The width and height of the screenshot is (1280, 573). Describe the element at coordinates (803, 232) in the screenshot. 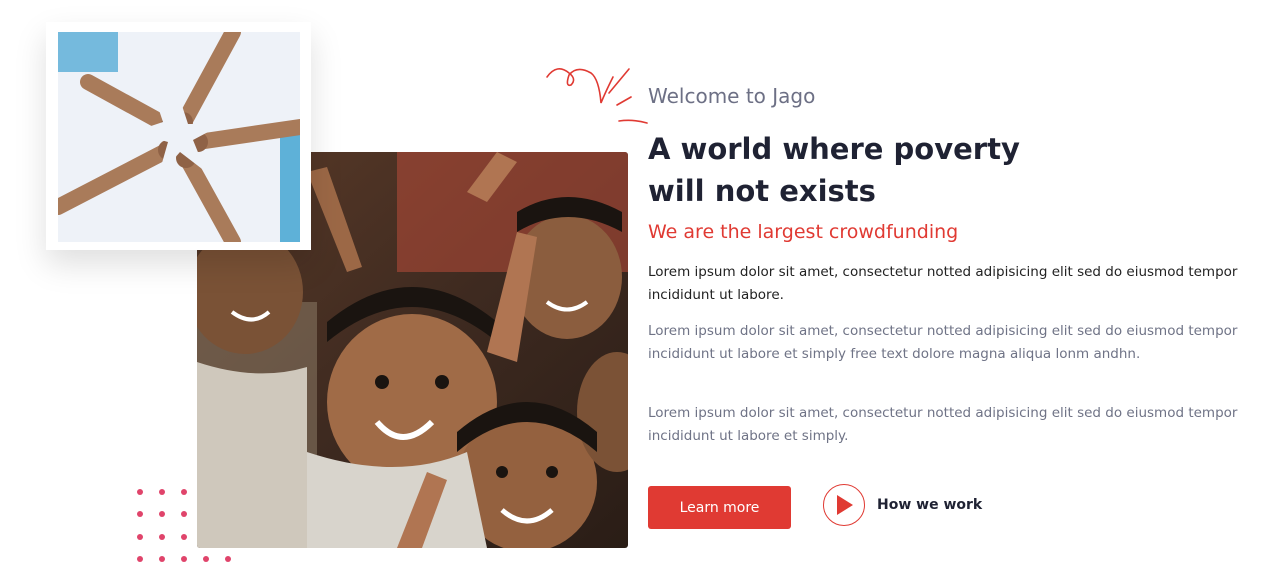

I see `subheading: We are the largest crowdfunding` at that location.